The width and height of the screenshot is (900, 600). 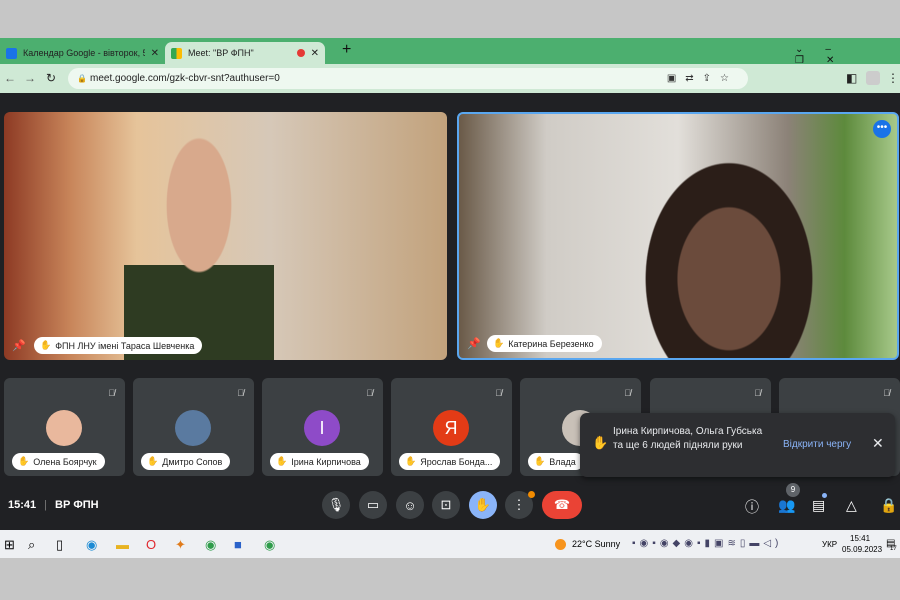 What do you see at coordinates (560, 544) in the screenshot?
I see `weather-icon` at bounding box center [560, 544].